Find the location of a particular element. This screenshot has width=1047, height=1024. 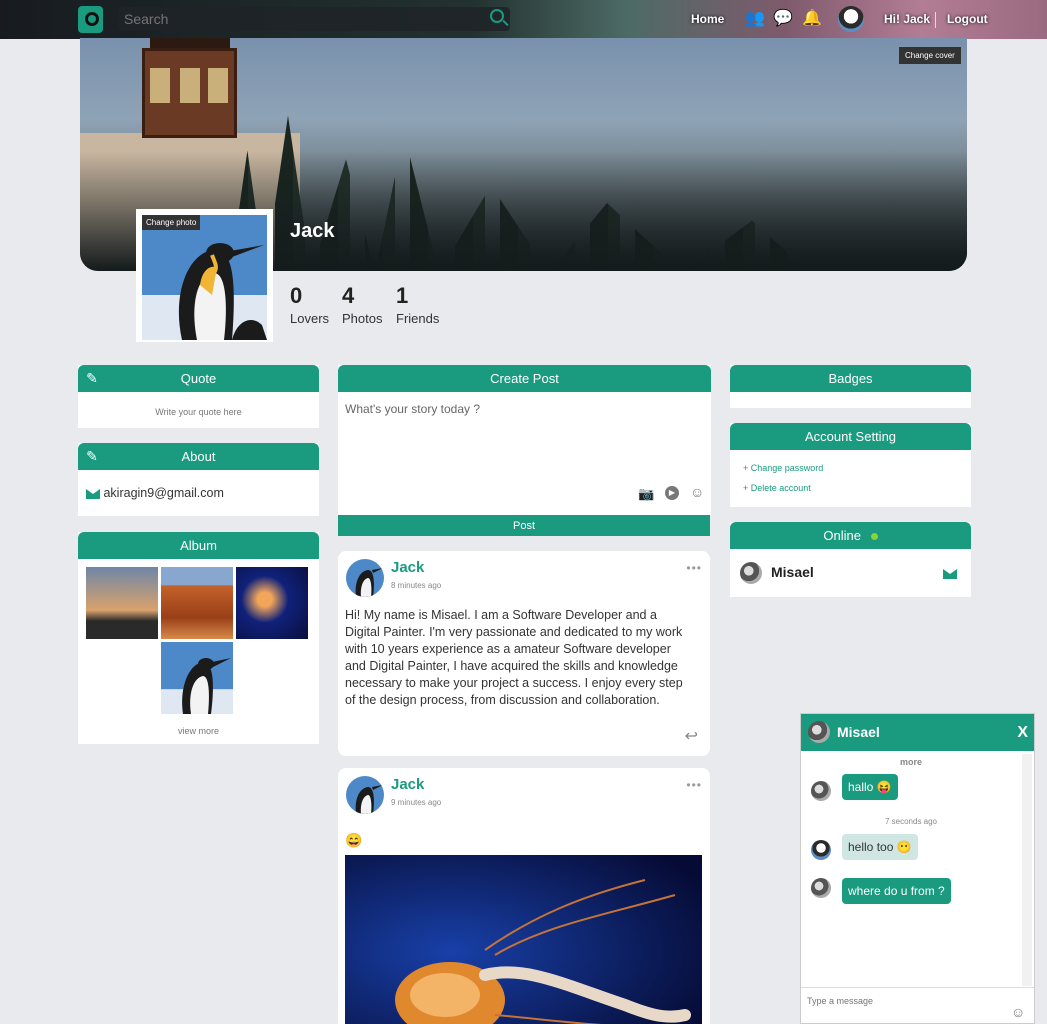

nav-divider is located at coordinates (935, 20).